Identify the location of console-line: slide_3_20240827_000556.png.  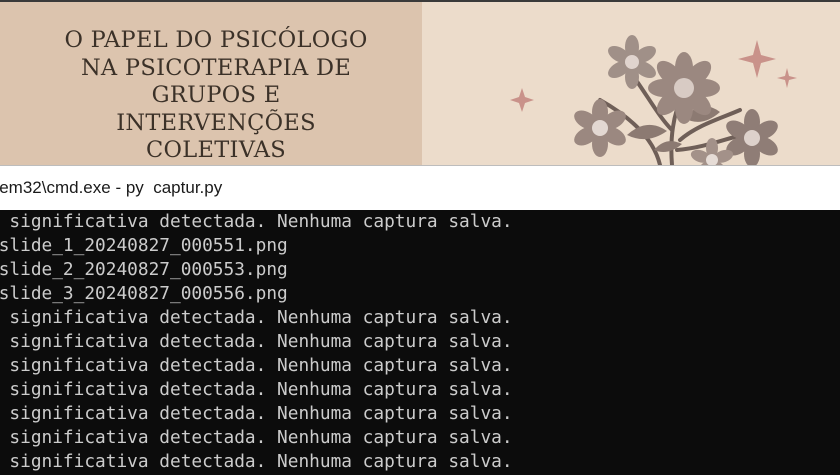
(144, 293).